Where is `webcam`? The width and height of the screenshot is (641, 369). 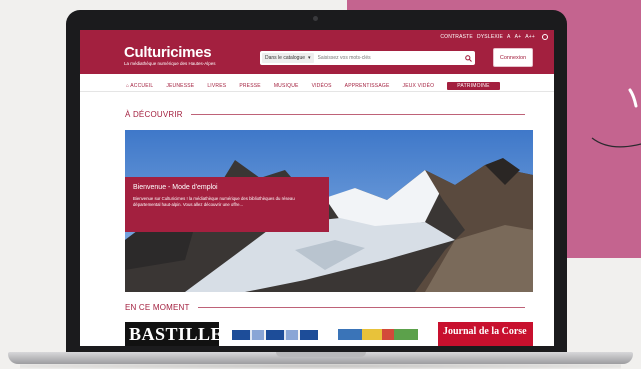 webcam is located at coordinates (315, 18).